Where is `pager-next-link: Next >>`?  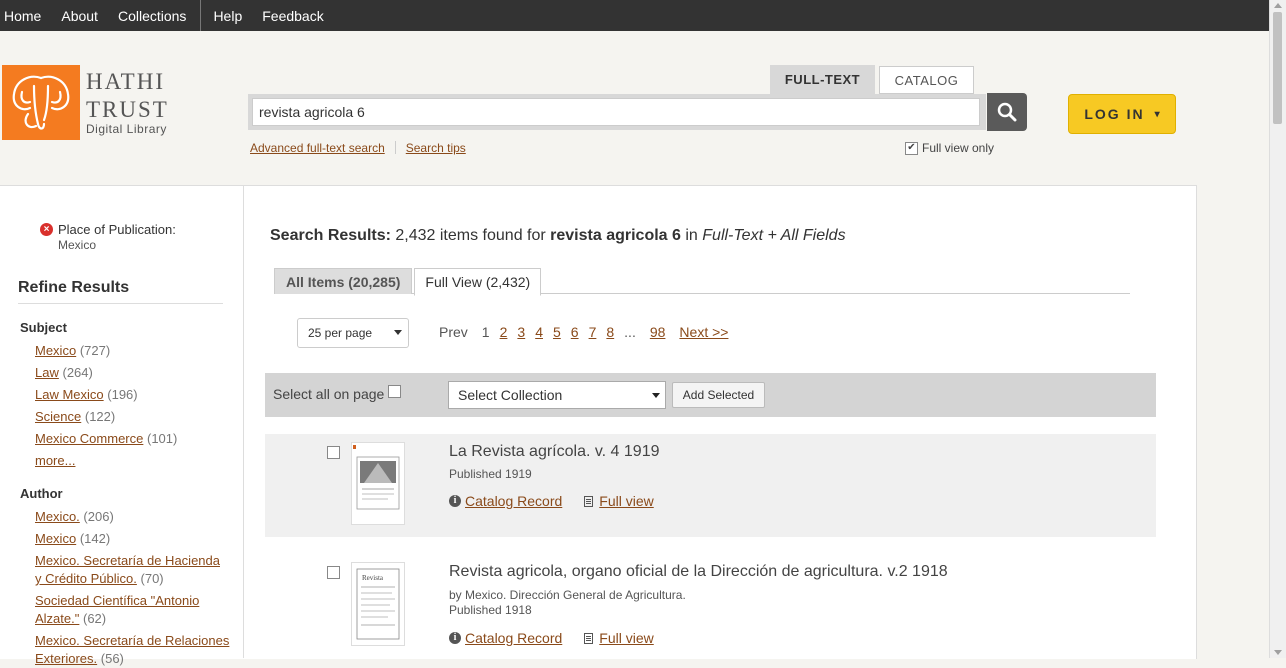 pager-next-link: Next >> is located at coordinates (703, 332).